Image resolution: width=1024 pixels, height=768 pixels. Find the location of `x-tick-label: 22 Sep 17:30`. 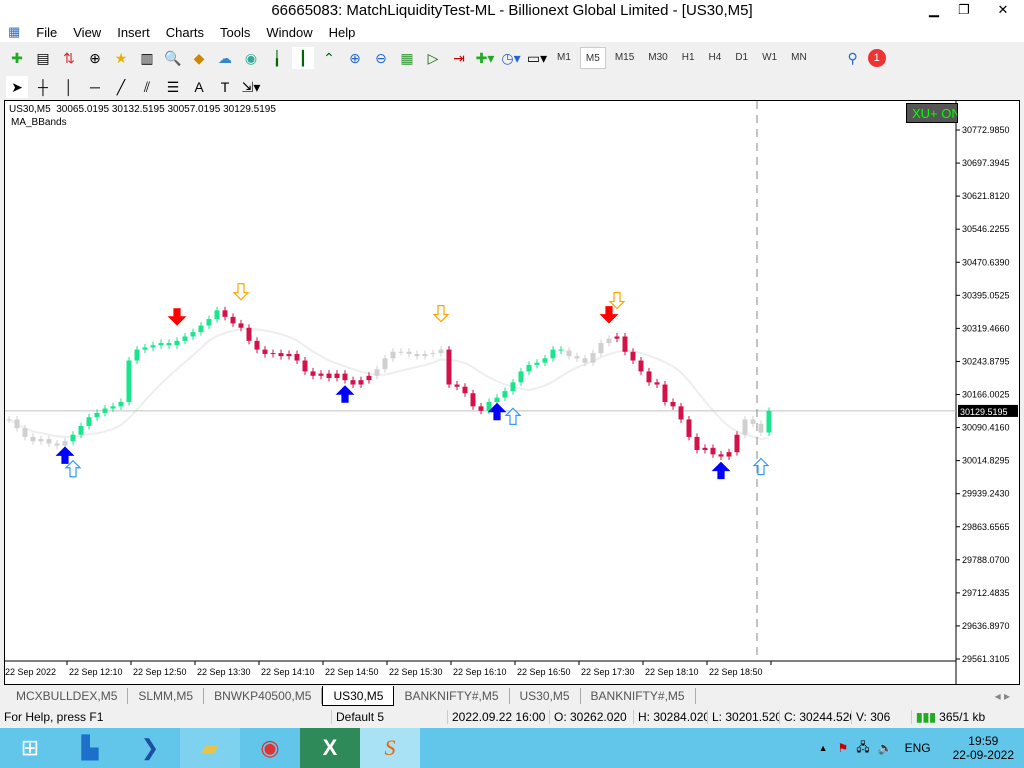

x-tick-label: 22 Sep 17:30 is located at coordinates (608, 672).